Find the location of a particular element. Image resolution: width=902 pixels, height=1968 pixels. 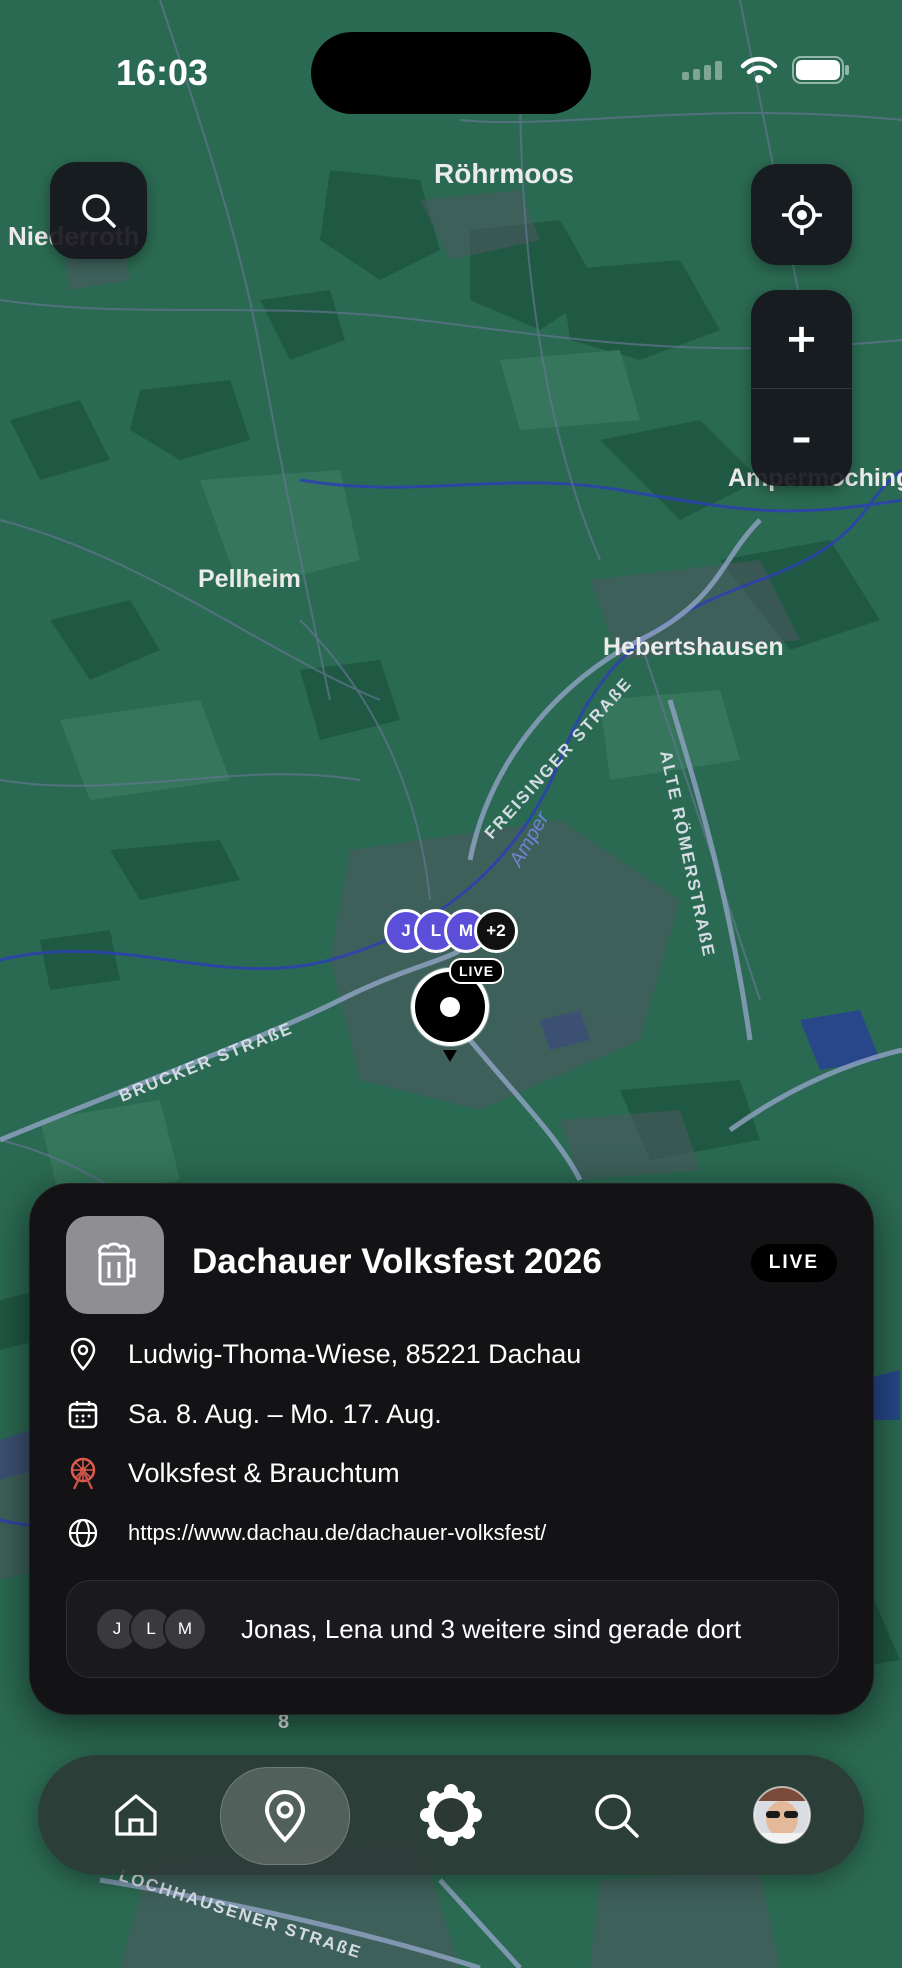

zoom-in-button: + is located at coordinates (801, 339).